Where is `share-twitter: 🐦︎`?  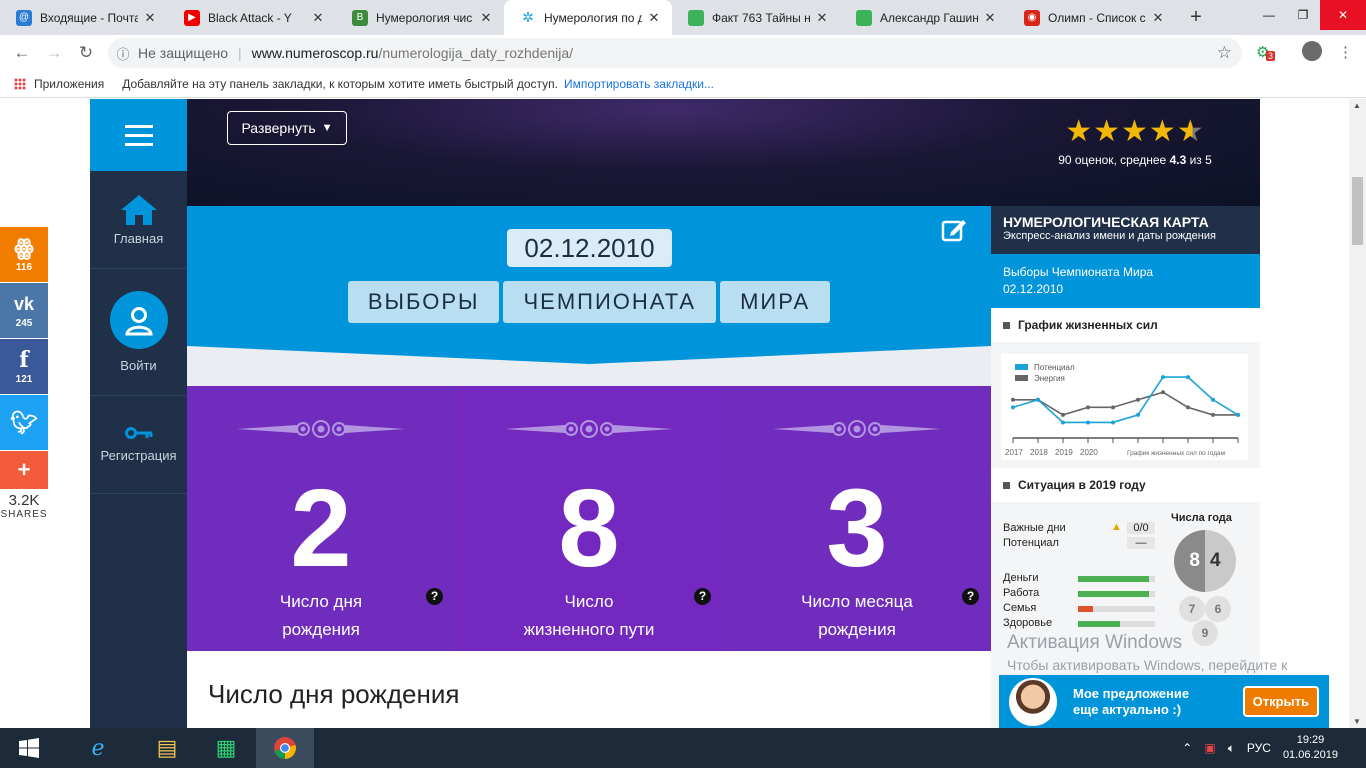
share-twitter: 🐦︎ is located at coordinates (24, 422).